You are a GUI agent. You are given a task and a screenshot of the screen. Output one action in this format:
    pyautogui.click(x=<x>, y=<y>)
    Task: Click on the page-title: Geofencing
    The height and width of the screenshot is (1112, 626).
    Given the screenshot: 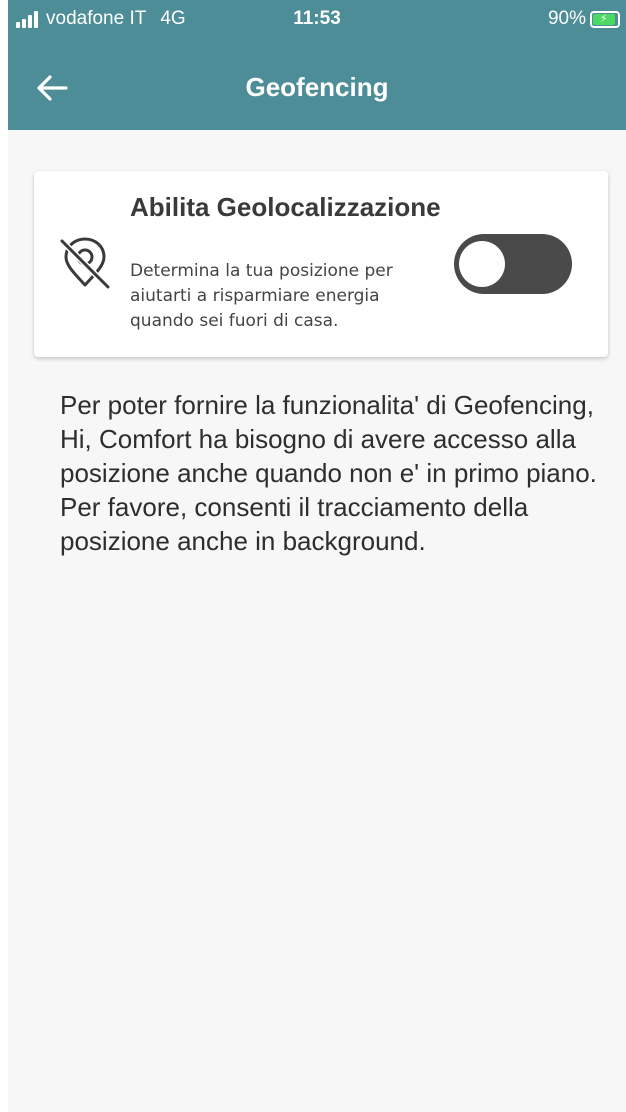 What is the action you would take?
    pyautogui.click(x=317, y=87)
    